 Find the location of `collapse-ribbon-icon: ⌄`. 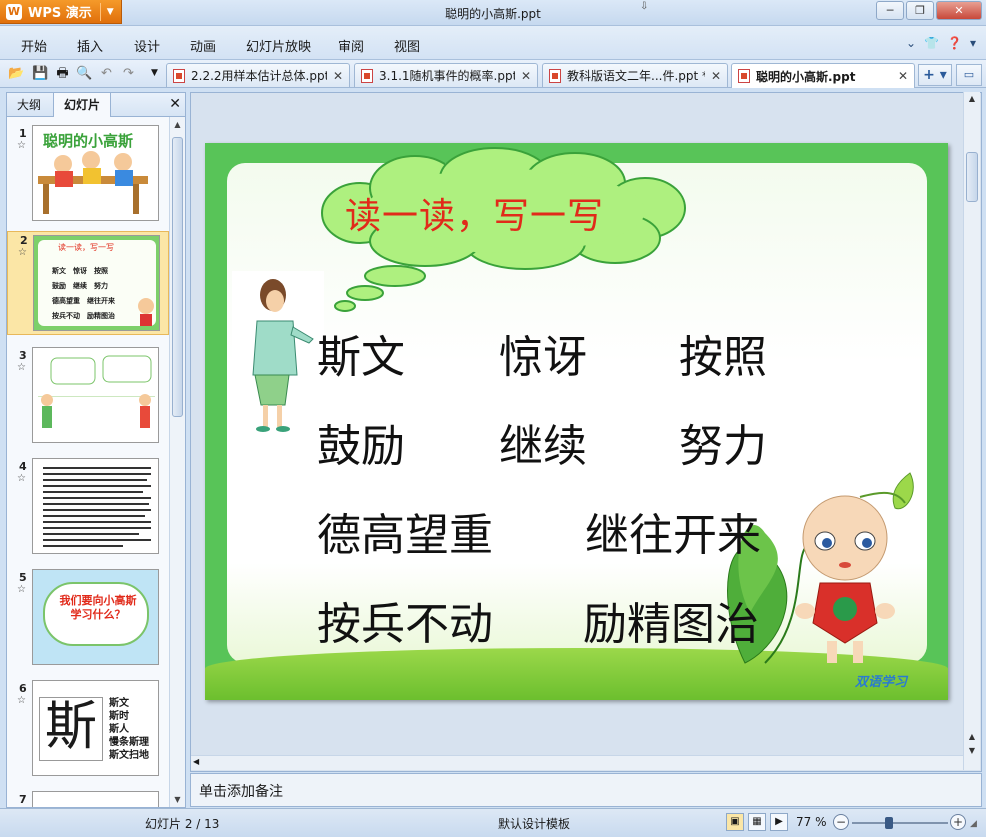

collapse-ribbon-icon: ⌄ is located at coordinates (911, 43).